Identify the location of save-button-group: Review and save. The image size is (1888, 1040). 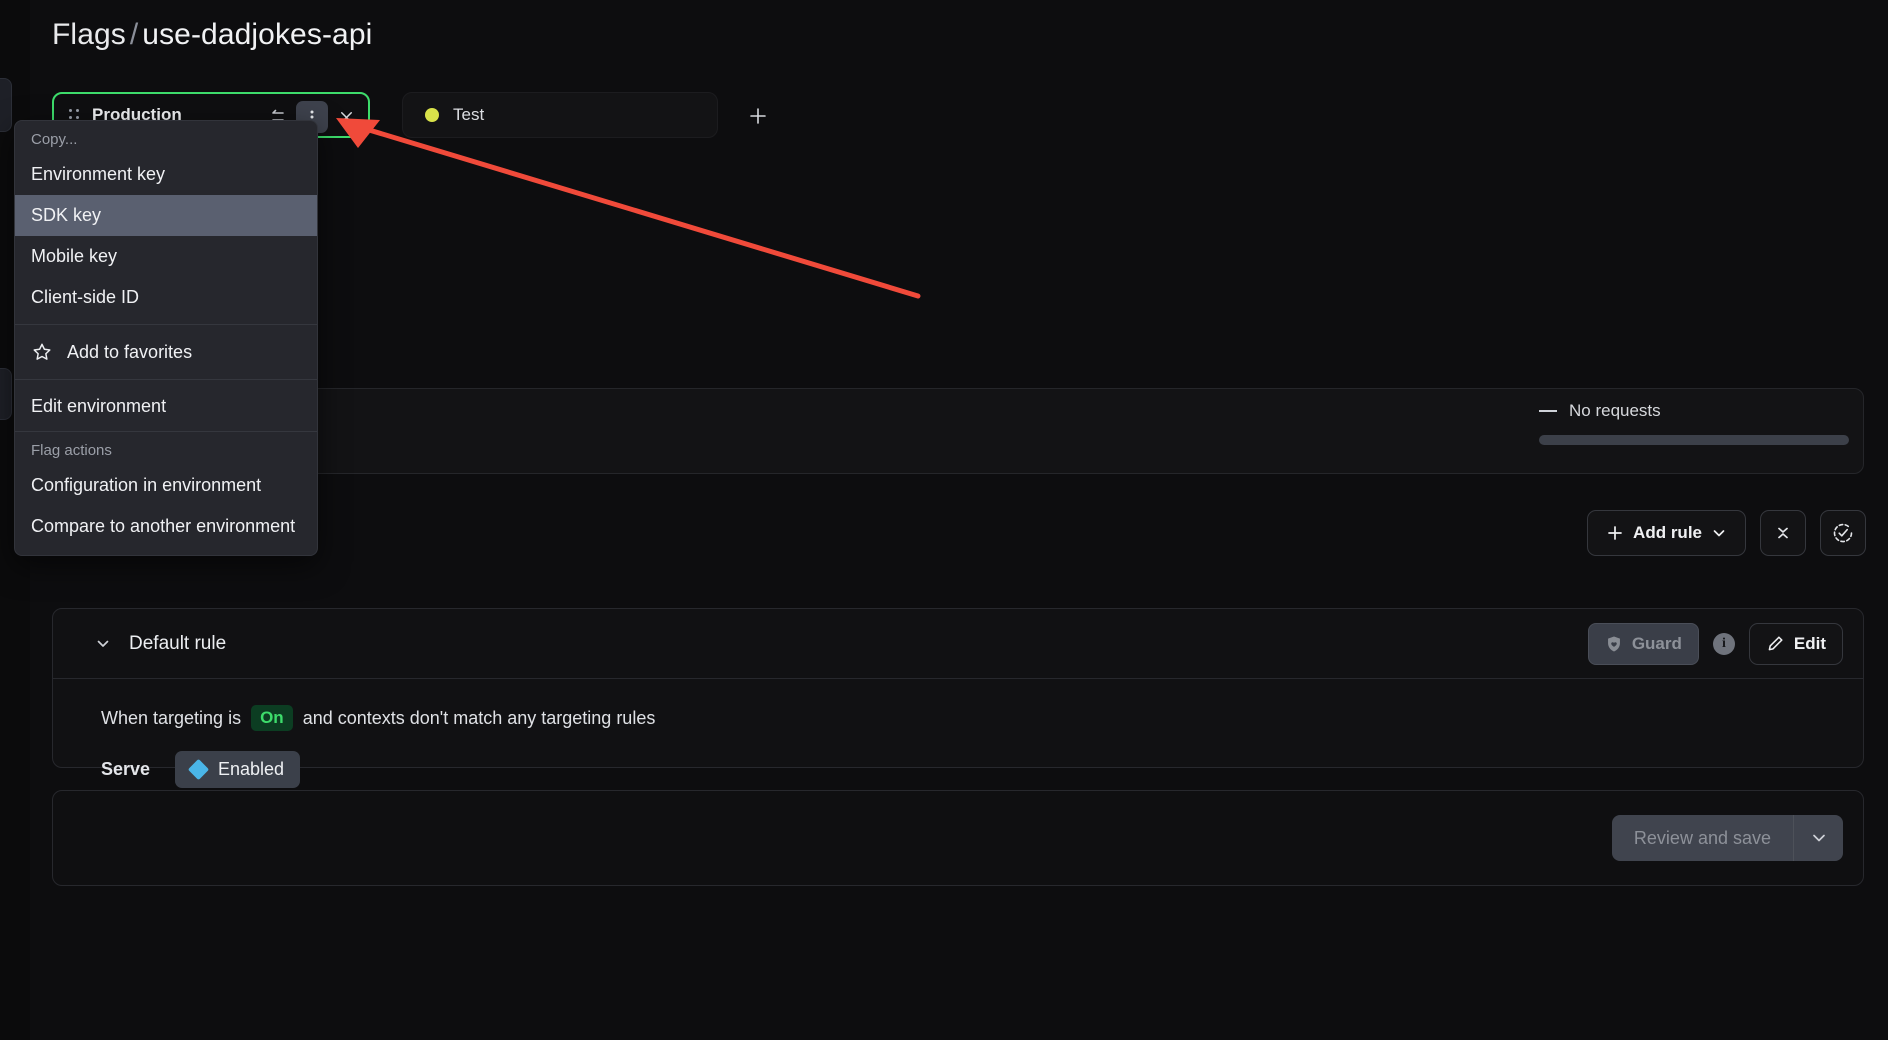
(1727, 838).